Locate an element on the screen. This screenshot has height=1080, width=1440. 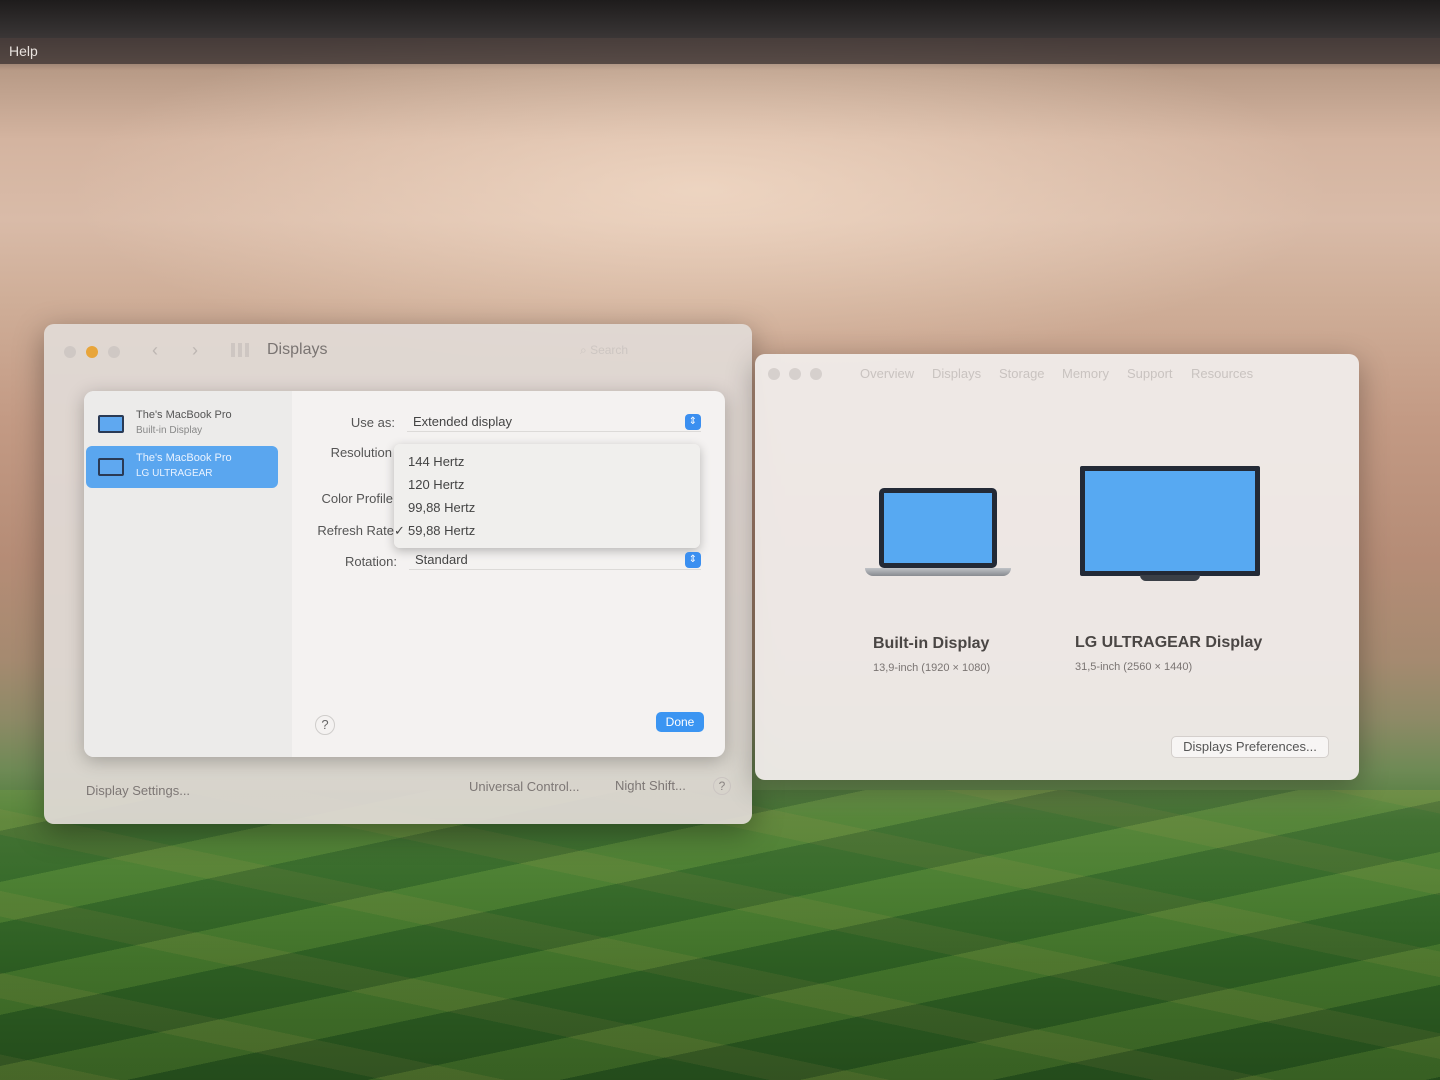
resolution-label: Resolution is located at coordinates (361, 452).